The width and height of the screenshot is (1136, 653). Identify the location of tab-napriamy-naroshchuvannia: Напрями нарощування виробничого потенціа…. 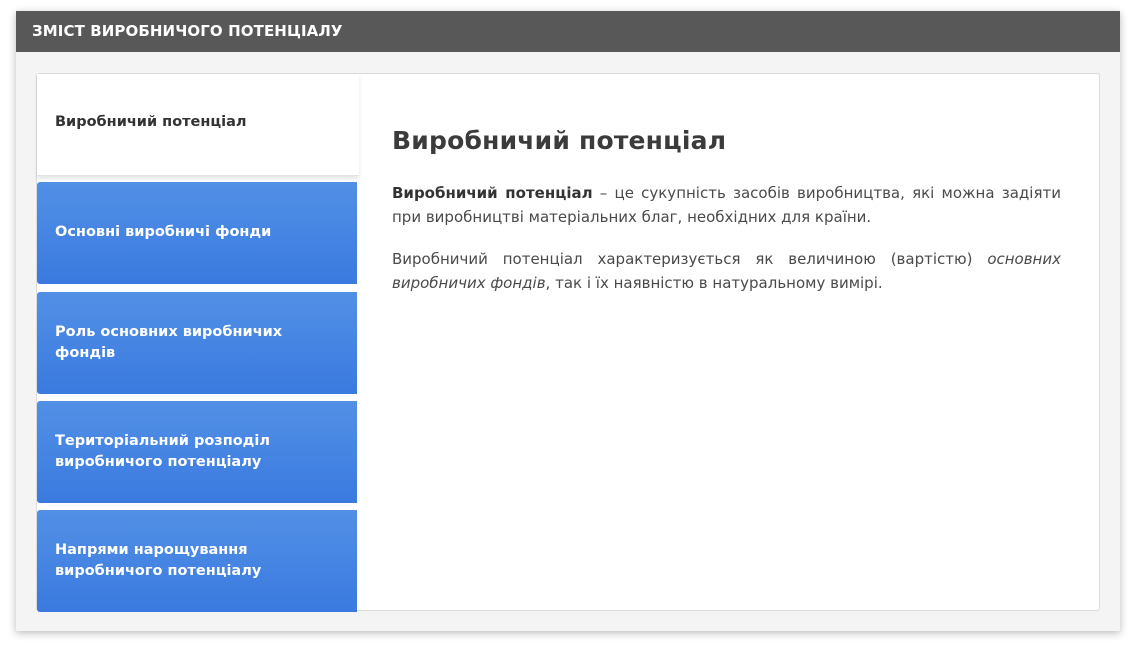
(197, 561).